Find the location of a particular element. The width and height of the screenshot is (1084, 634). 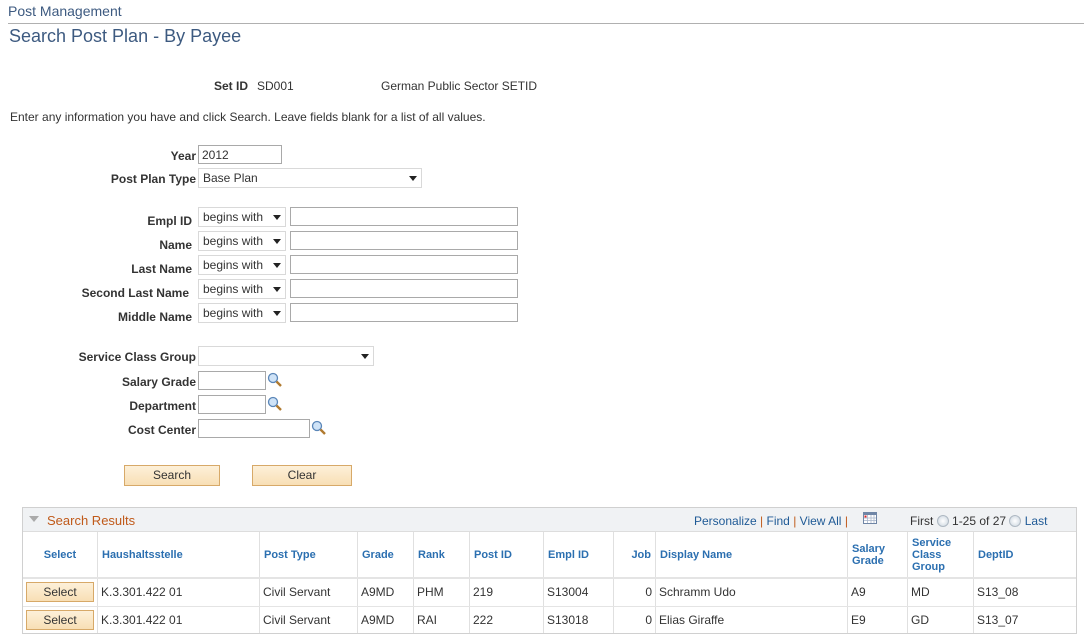

cell-rank: RAI is located at coordinates (441, 619).